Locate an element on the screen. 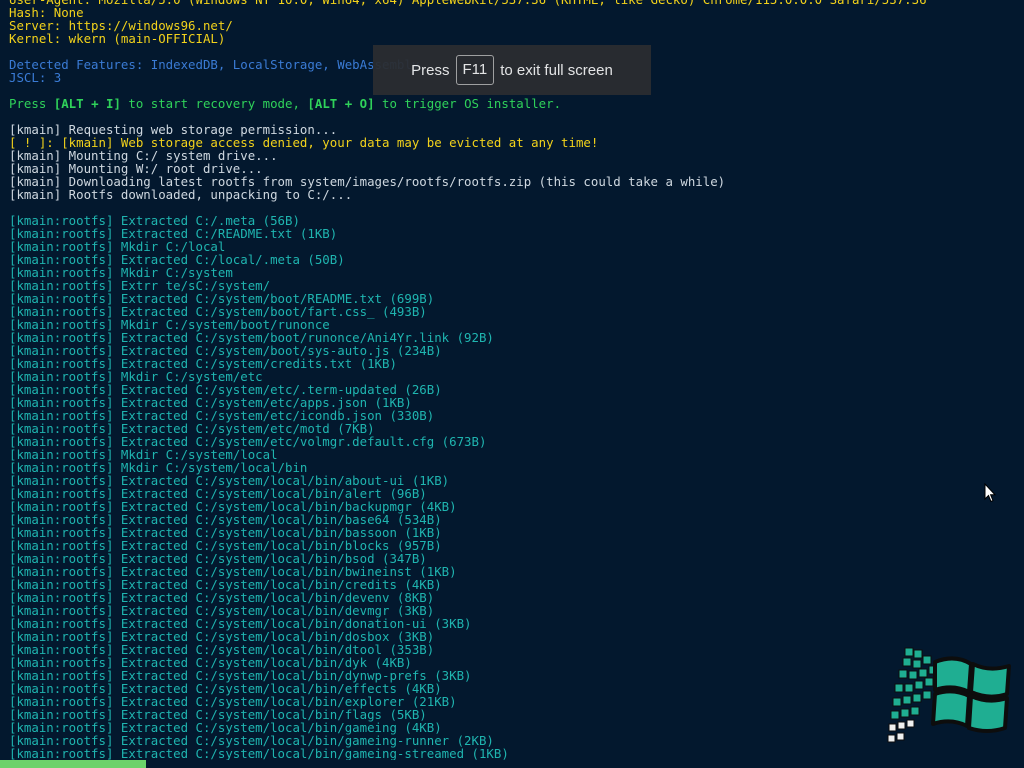 The image size is (1024, 768). fullscreen-exit-notice: Press F11 to exit full screen is located at coordinates (512, 70).